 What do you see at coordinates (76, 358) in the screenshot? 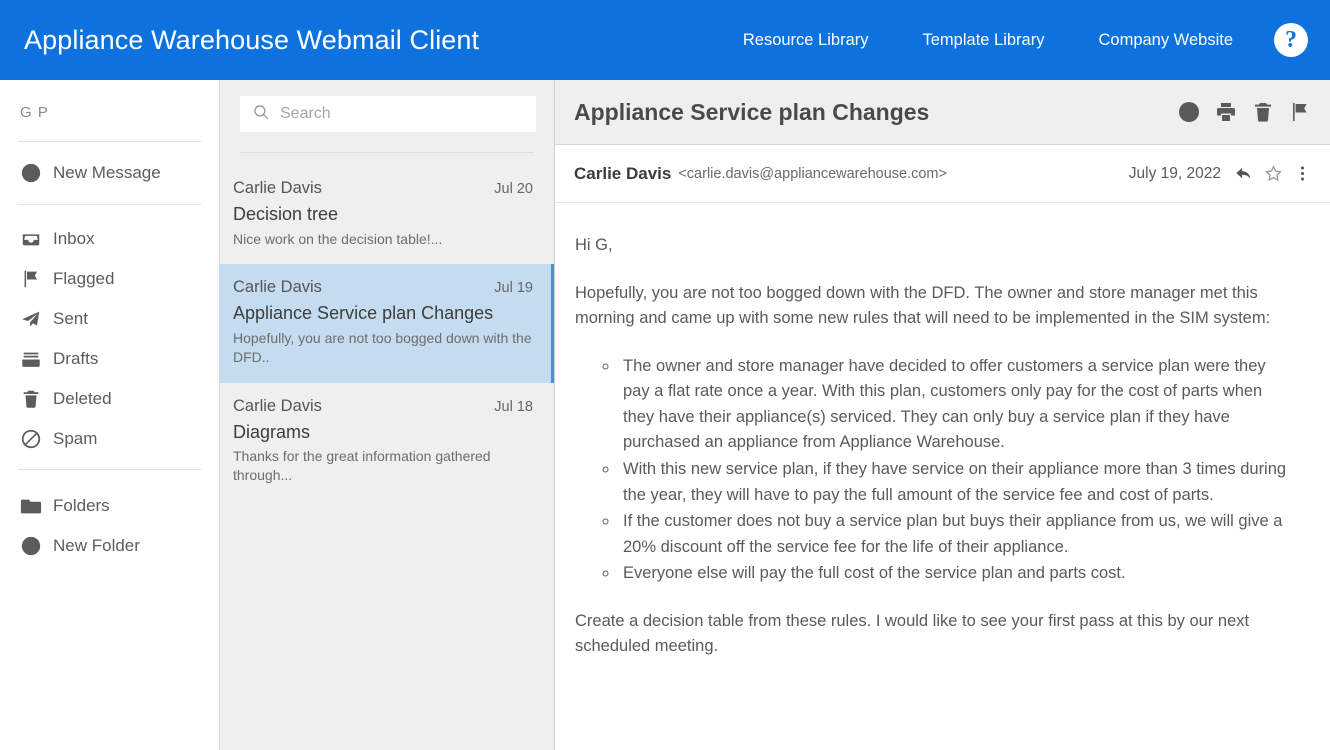
I see `sidebar-label-drafts: Drafts` at bounding box center [76, 358].